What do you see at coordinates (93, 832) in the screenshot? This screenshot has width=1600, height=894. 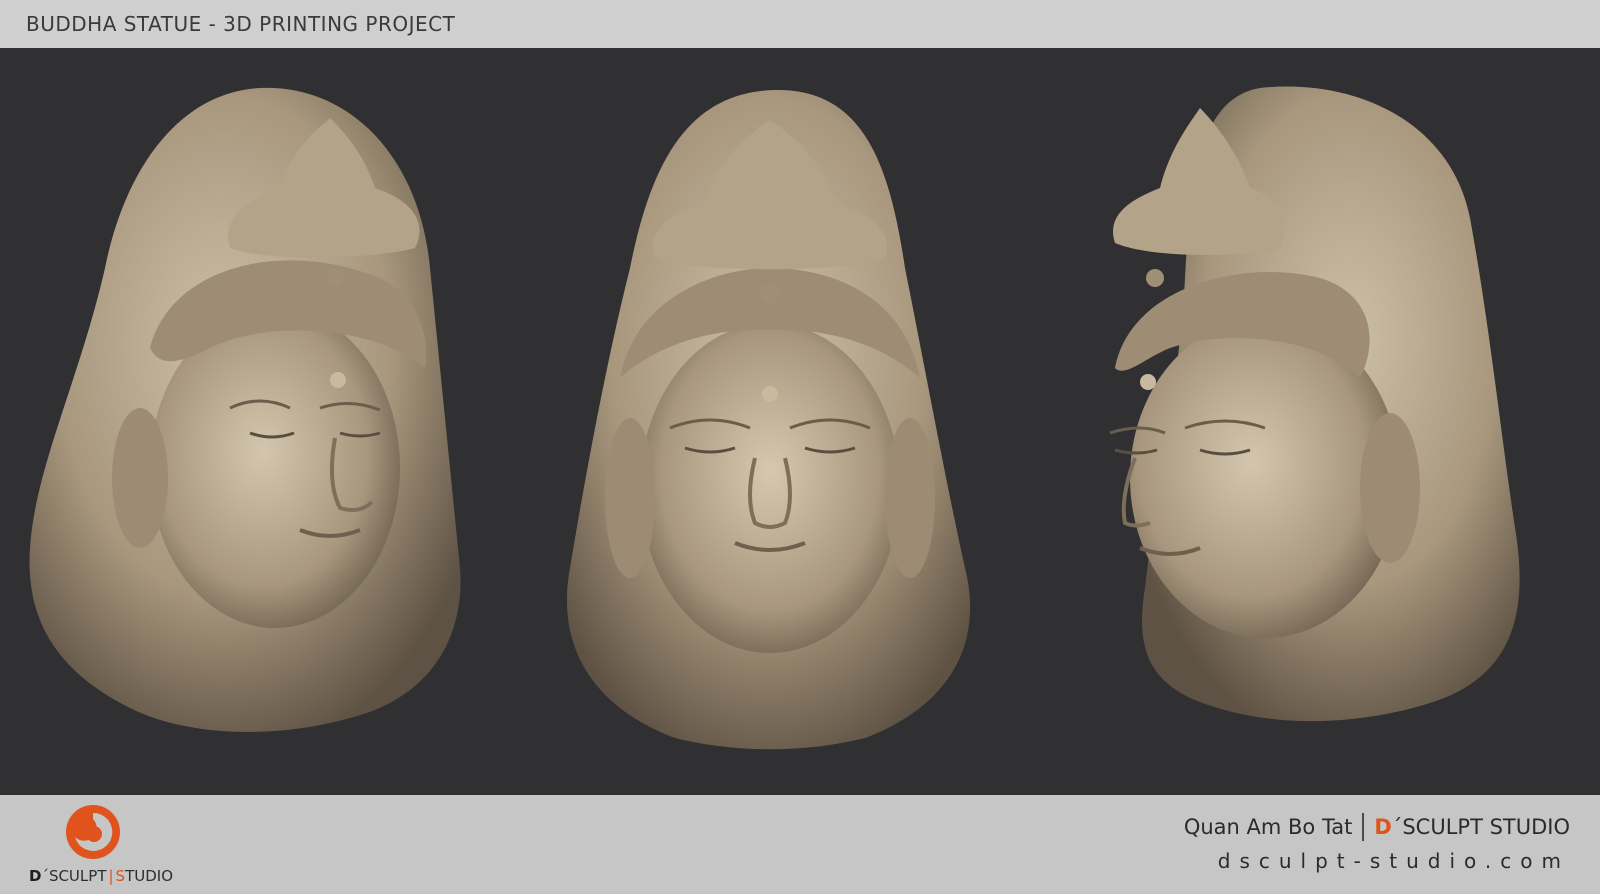 I see `swirl-logo-icon` at bounding box center [93, 832].